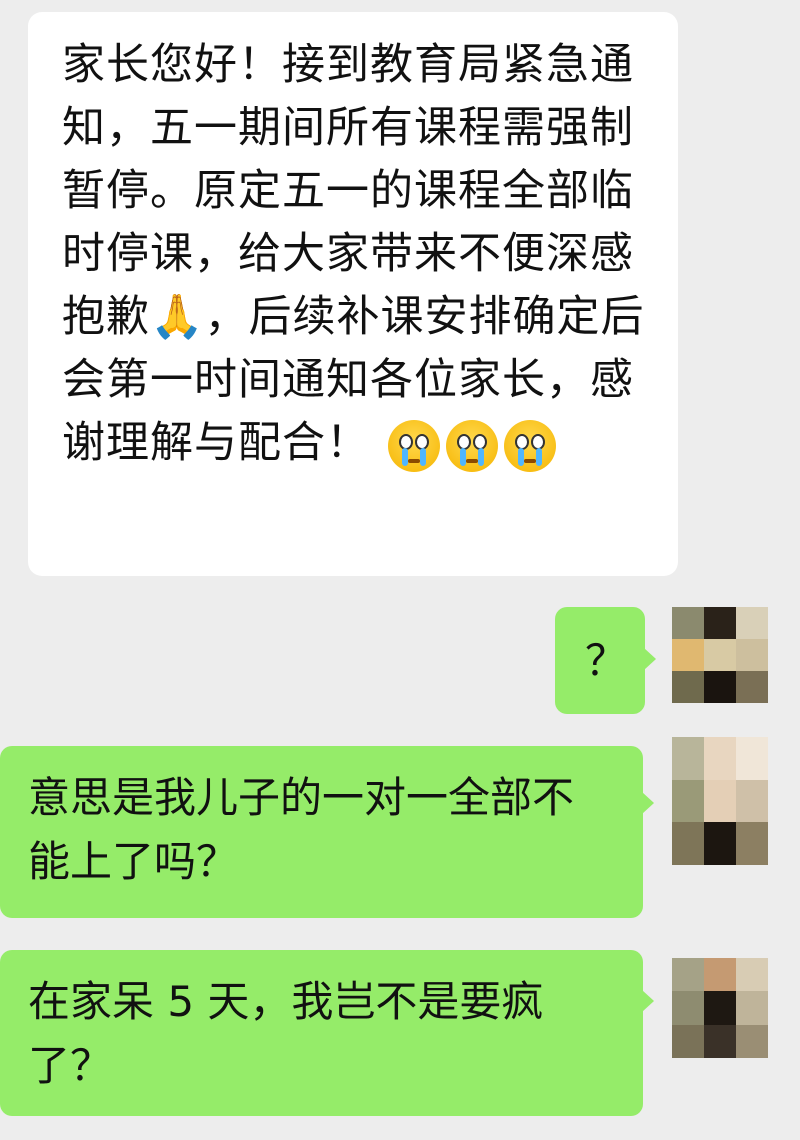 This screenshot has width=800, height=1140. What do you see at coordinates (301, 829) in the screenshot?
I see `message-text: 意思是我儿子的一对一全部不能上了吗？` at bounding box center [301, 829].